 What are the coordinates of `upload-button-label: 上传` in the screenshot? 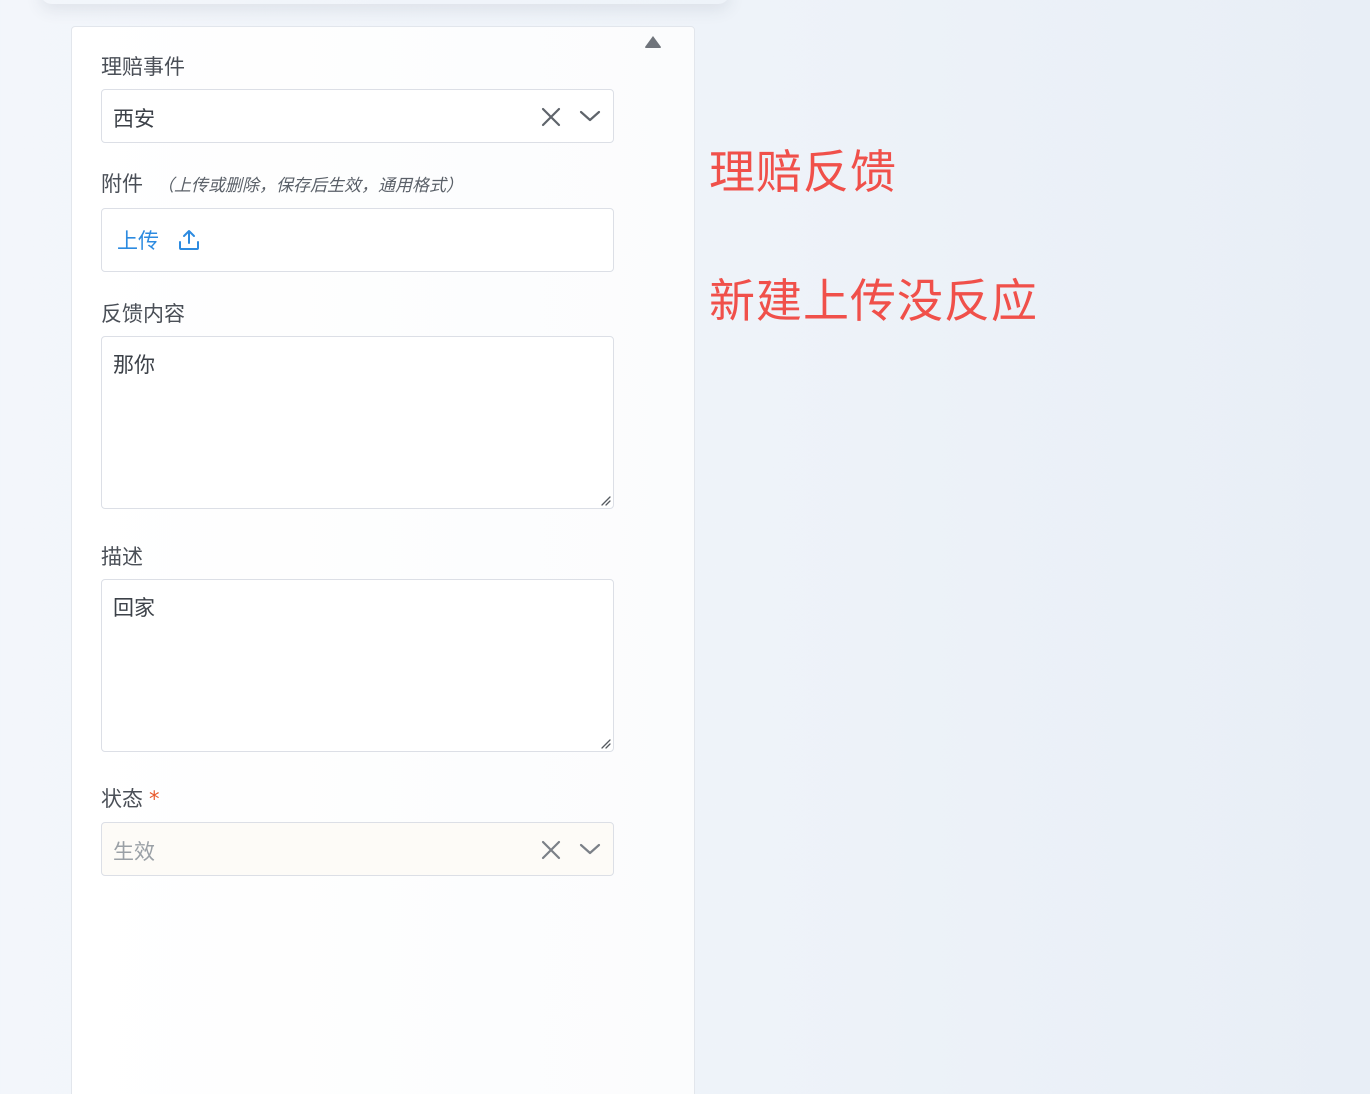 It's located at (138, 241).